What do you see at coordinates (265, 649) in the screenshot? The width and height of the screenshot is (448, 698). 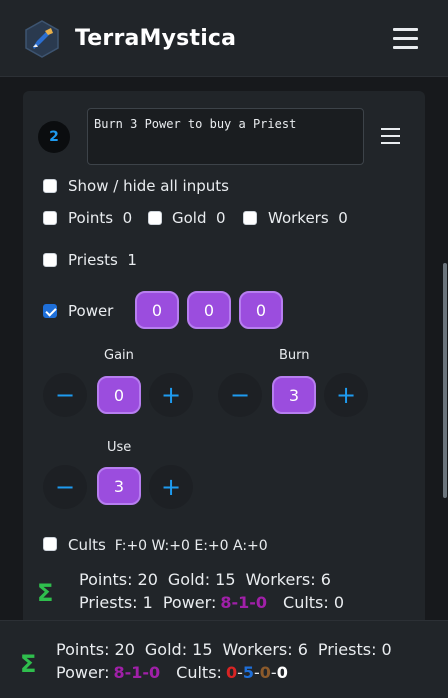 I see `total-summary-workers: Workers: 6` at bounding box center [265, 649].